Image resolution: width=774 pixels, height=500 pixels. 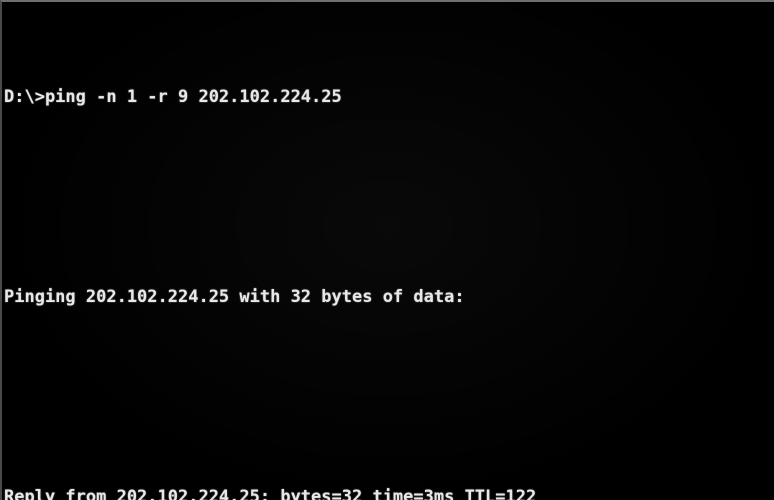 What do you see at coordinates (173, 97) in the screenshot?
I see `command-line: D:\>ping -n 1 -r 9 202.102.224.25` at bounding box center [173, 97].